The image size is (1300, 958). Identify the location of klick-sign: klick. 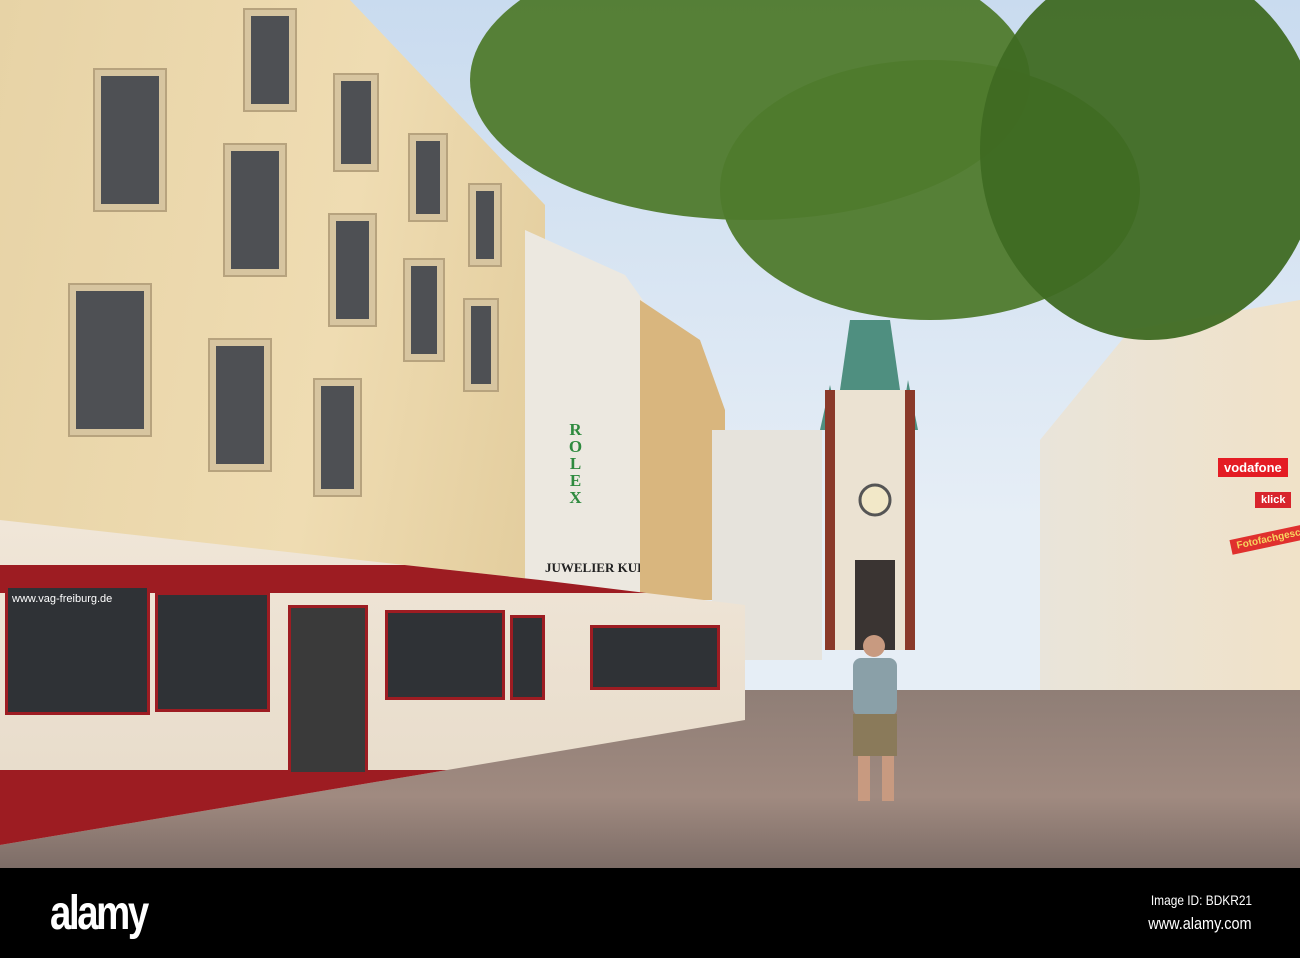
(1273, 500).